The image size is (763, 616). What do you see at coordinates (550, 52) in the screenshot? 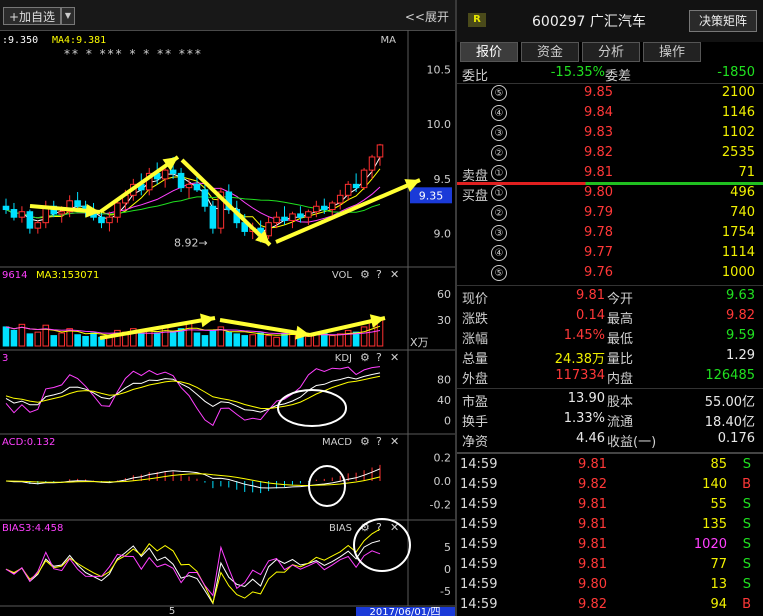
I see `tab-funds: 资金` at bounding box center [550, 52].